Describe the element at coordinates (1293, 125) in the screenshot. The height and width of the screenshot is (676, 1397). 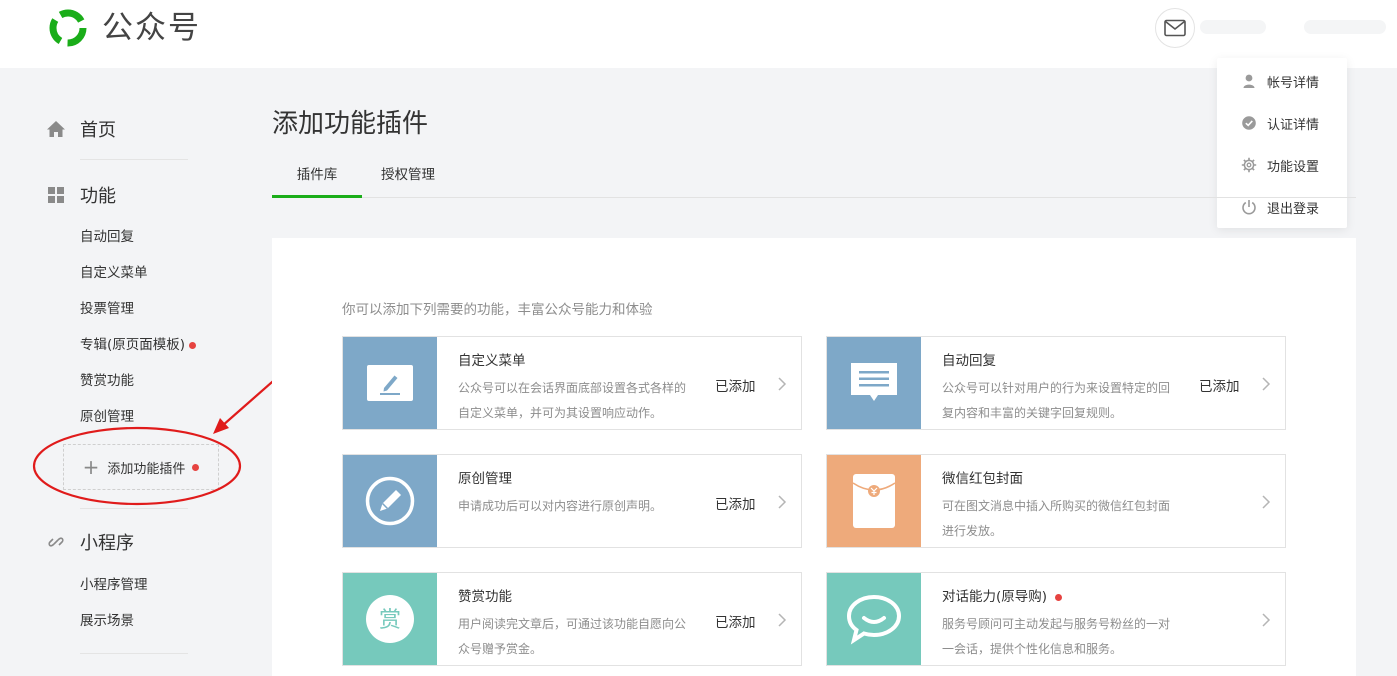
I see `menu-item-label: 认证详情` at that location.